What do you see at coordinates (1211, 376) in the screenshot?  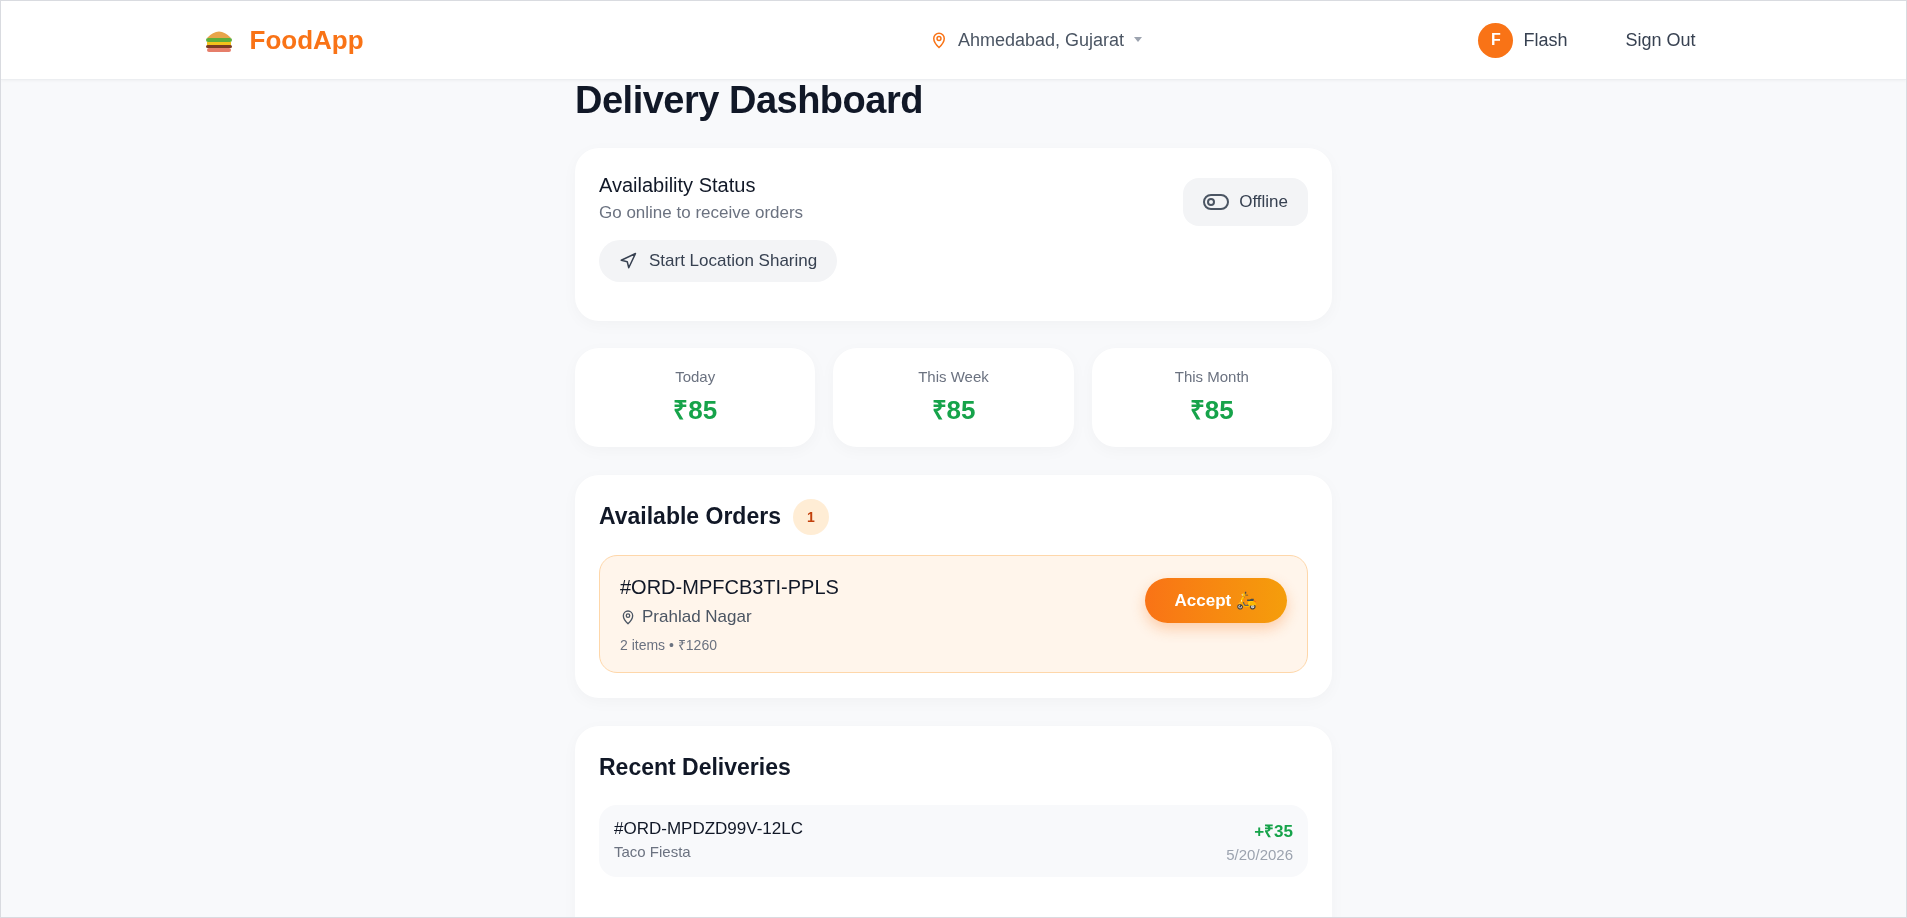 I see `earnings-period: This Month` at bounding box center [1211, 376].